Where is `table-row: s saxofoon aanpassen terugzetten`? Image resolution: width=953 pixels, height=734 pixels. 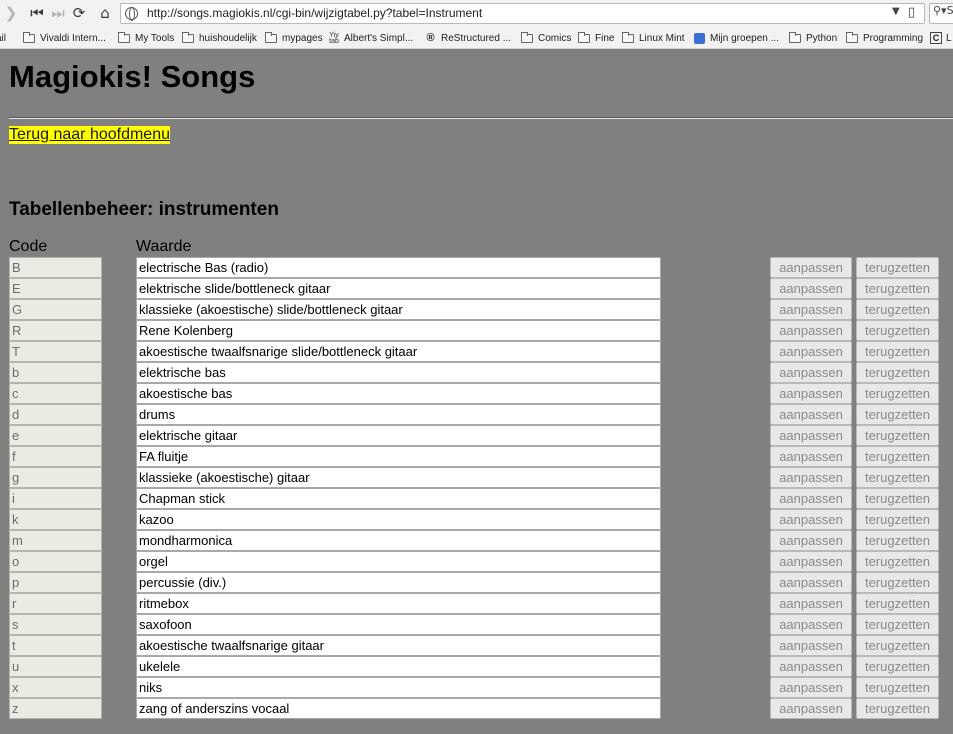 table-row: s saxofoon aanpassen terugzetten is located at coordinates (476, 624).